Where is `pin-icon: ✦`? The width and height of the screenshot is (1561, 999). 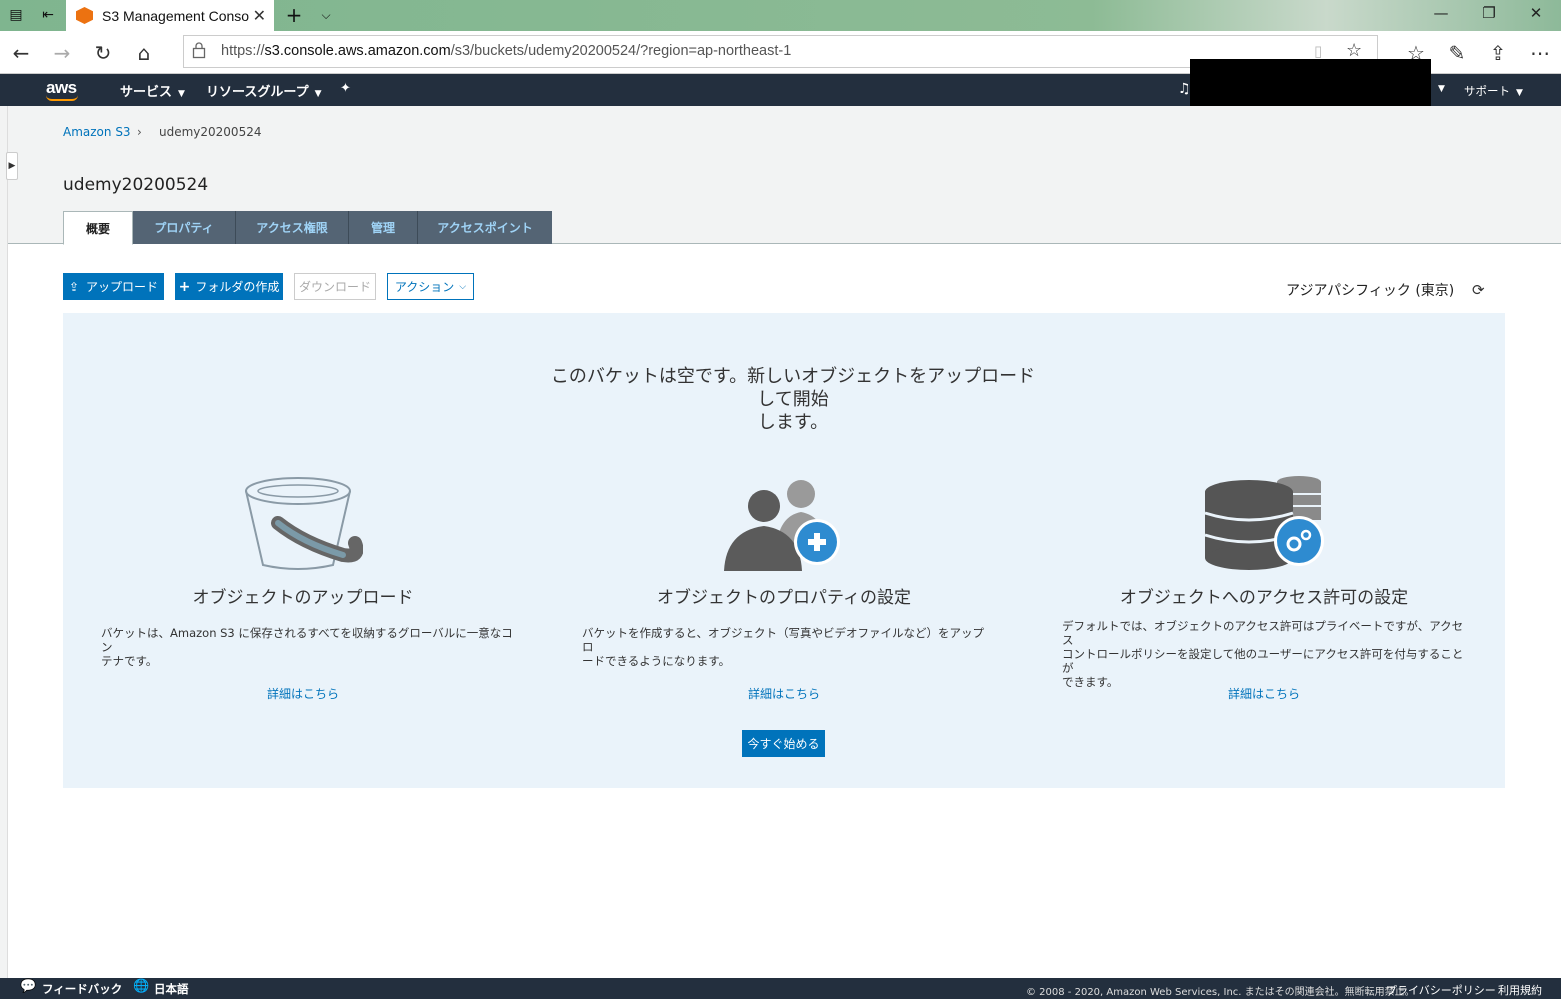
pin-icon: ✦ is located at coordinates (345, 88).